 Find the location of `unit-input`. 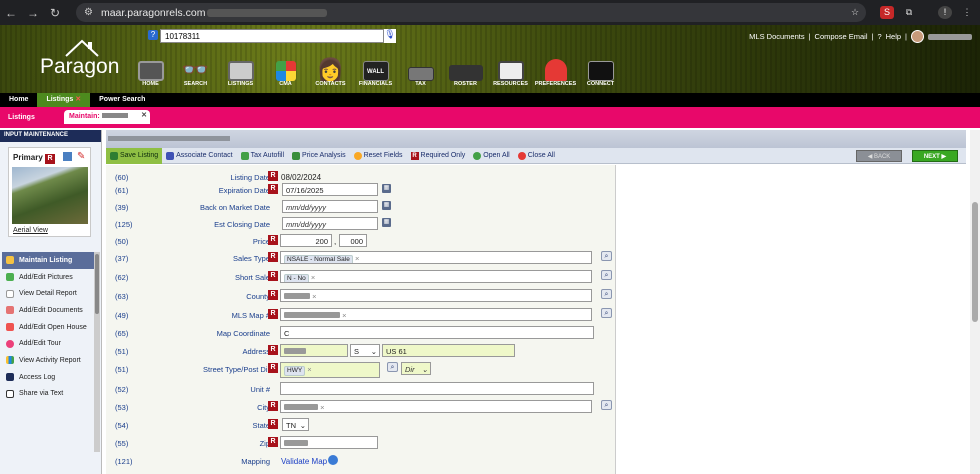

unit-input is located at coordinates (437, 388).